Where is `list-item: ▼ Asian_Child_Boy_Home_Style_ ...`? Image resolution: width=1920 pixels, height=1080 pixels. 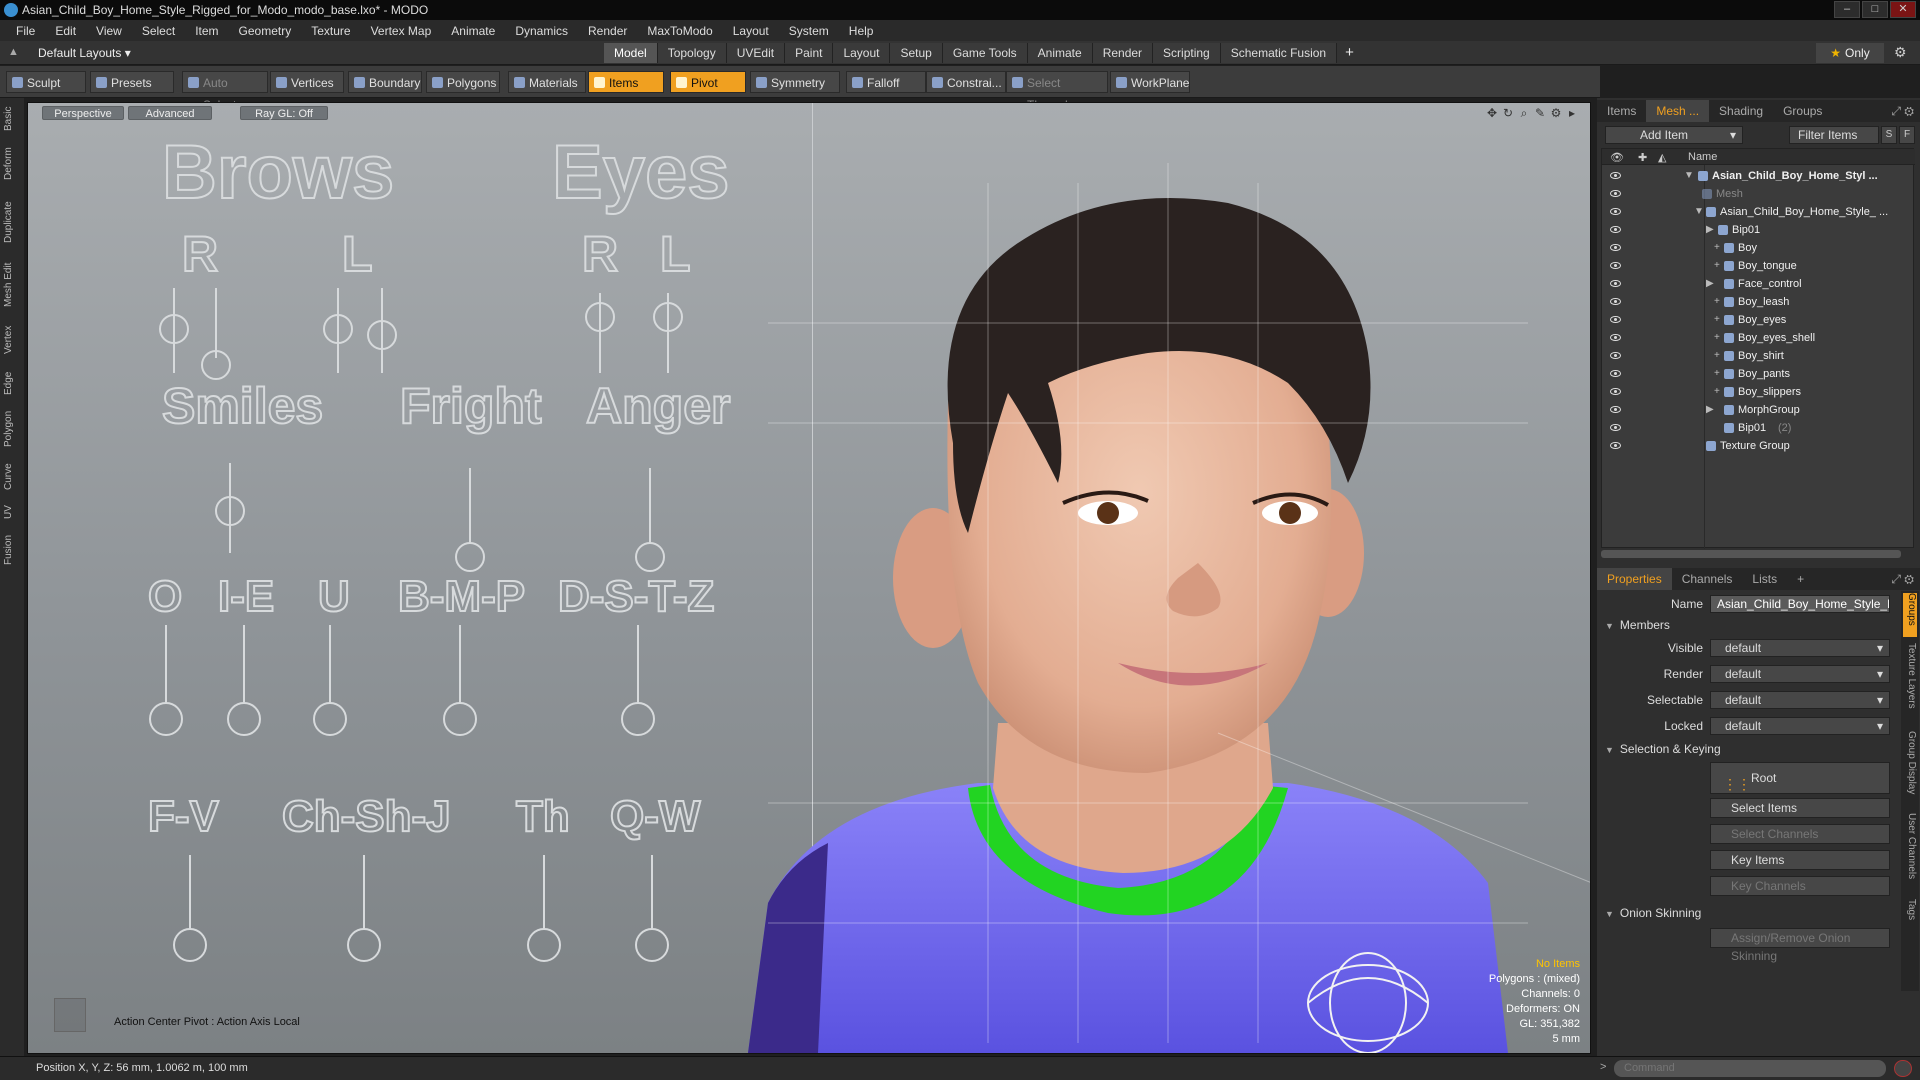
list-item: ▼ Asian_Child_Boy_Home_Style_ ... is located at coordinates (1758, 212).